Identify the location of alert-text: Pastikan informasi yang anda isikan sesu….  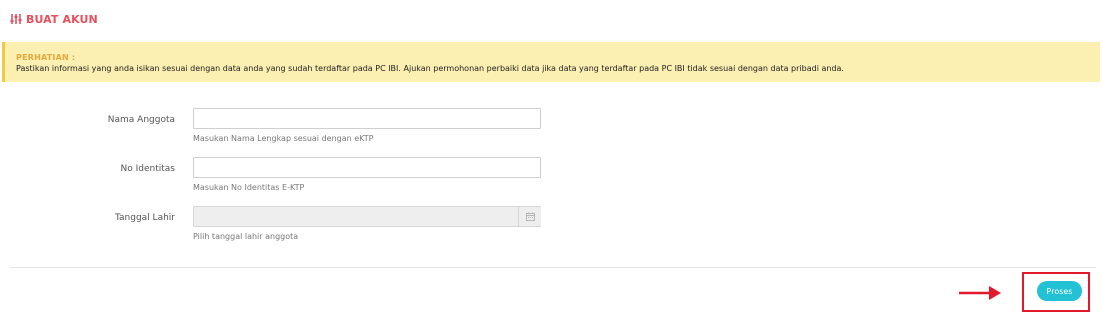
(430, 68).